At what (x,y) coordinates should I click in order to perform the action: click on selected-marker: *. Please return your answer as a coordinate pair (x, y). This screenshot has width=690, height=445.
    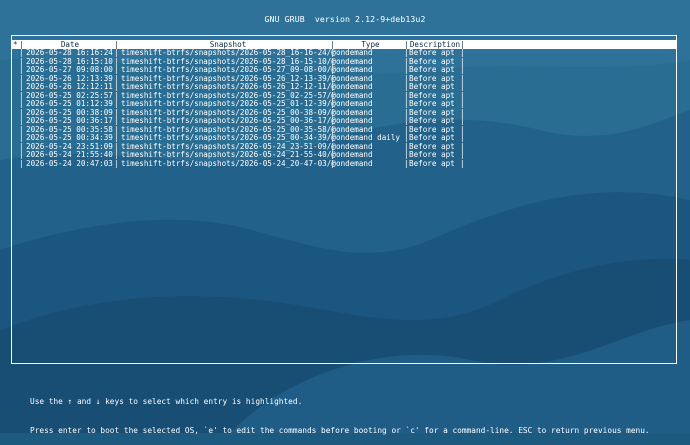
    Looking at the image, I should click on (15, 44).